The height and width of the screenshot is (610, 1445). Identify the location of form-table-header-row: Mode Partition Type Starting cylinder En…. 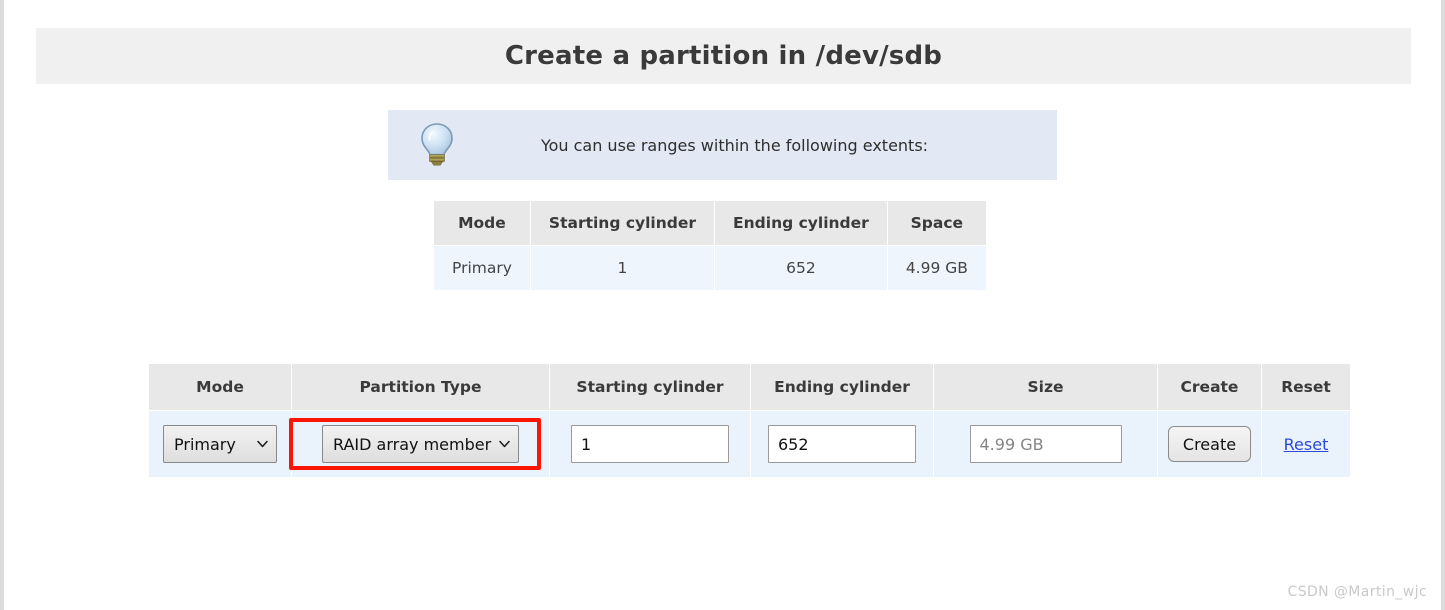
(749, 387).